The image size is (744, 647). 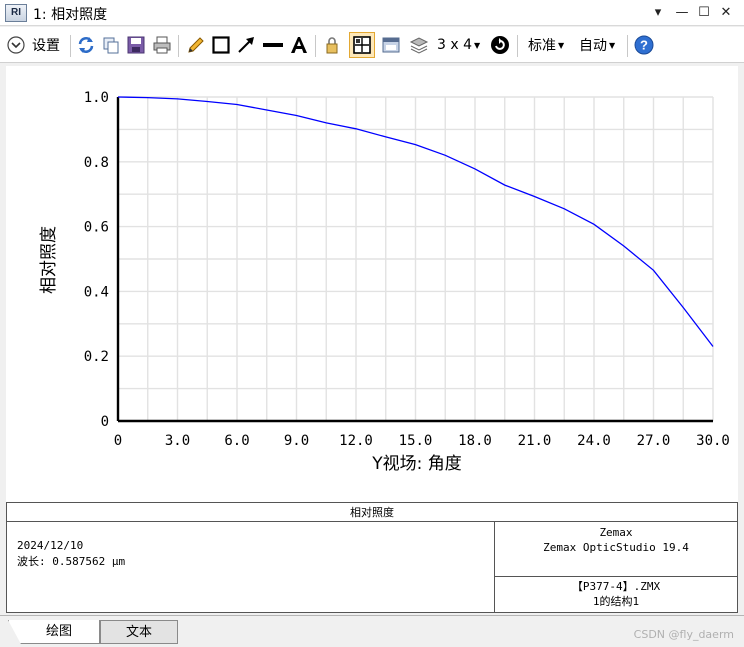 What do you see at coordinates (658, 13) in the screenshot?
I see `window-menu-button: ▾` at bounding box center [658, 13].